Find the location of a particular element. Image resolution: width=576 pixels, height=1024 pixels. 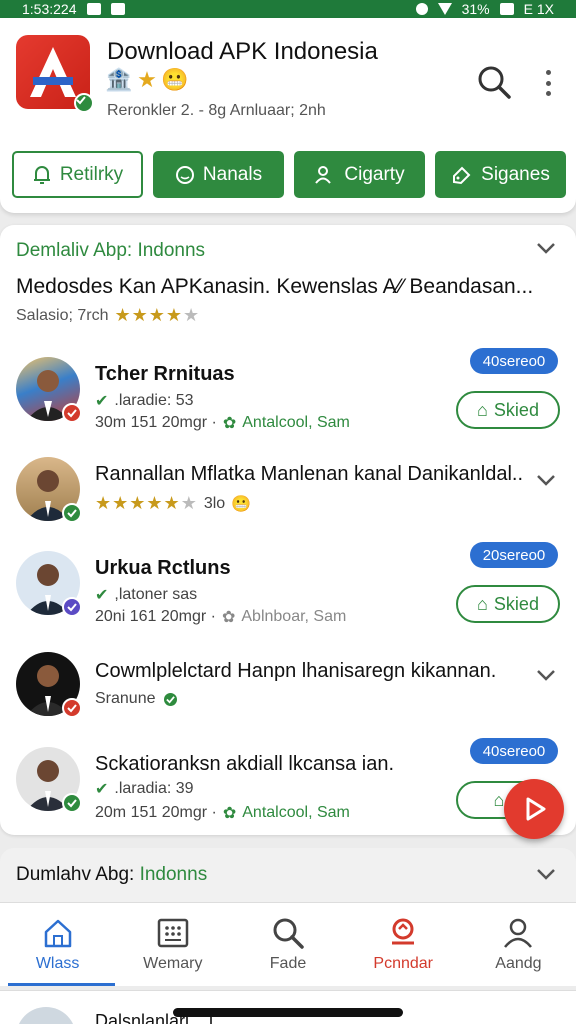

item-title: Tcher Rrnituas is located at coordinates (165, 374).